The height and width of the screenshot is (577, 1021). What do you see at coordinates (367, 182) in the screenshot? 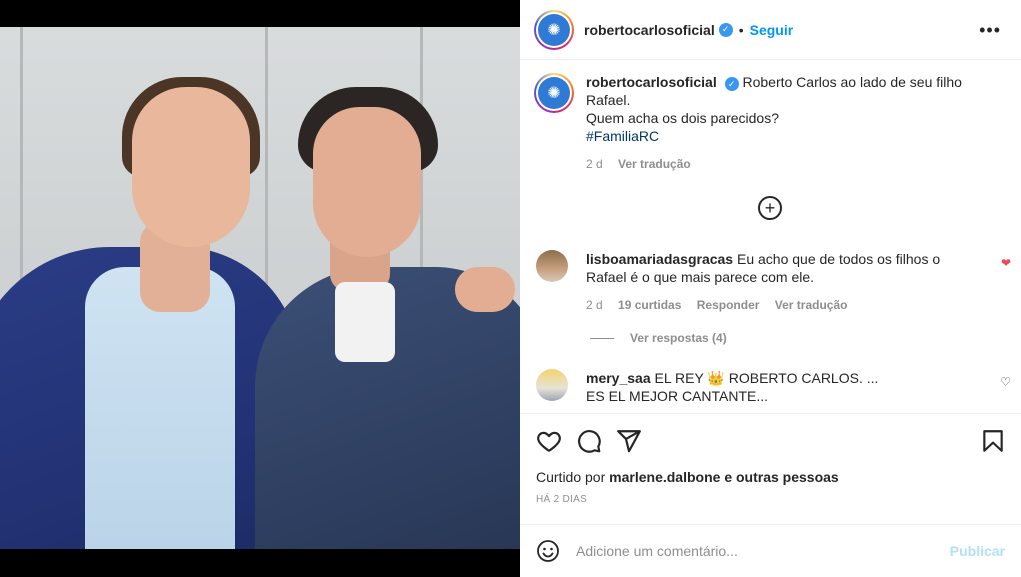
I see `person-right-face` at bounding box center [367, 182].